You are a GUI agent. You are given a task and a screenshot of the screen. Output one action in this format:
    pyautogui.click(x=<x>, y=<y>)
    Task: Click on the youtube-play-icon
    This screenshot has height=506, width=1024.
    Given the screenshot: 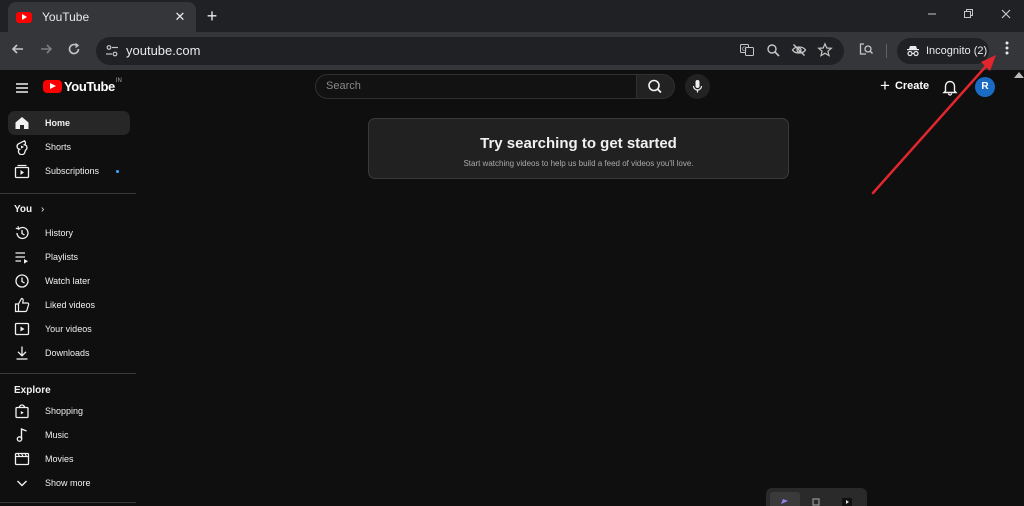 What is the action you would take?
    pyautogui.click(x=52, y=86)
    